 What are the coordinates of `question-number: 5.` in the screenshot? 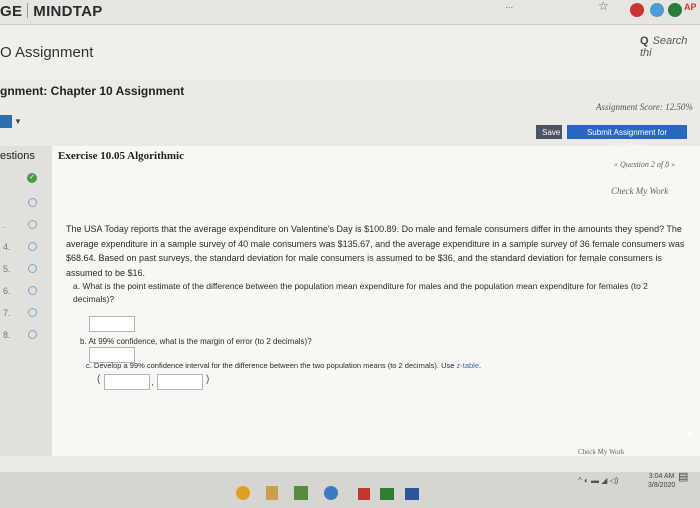 It's located at (7, 269).